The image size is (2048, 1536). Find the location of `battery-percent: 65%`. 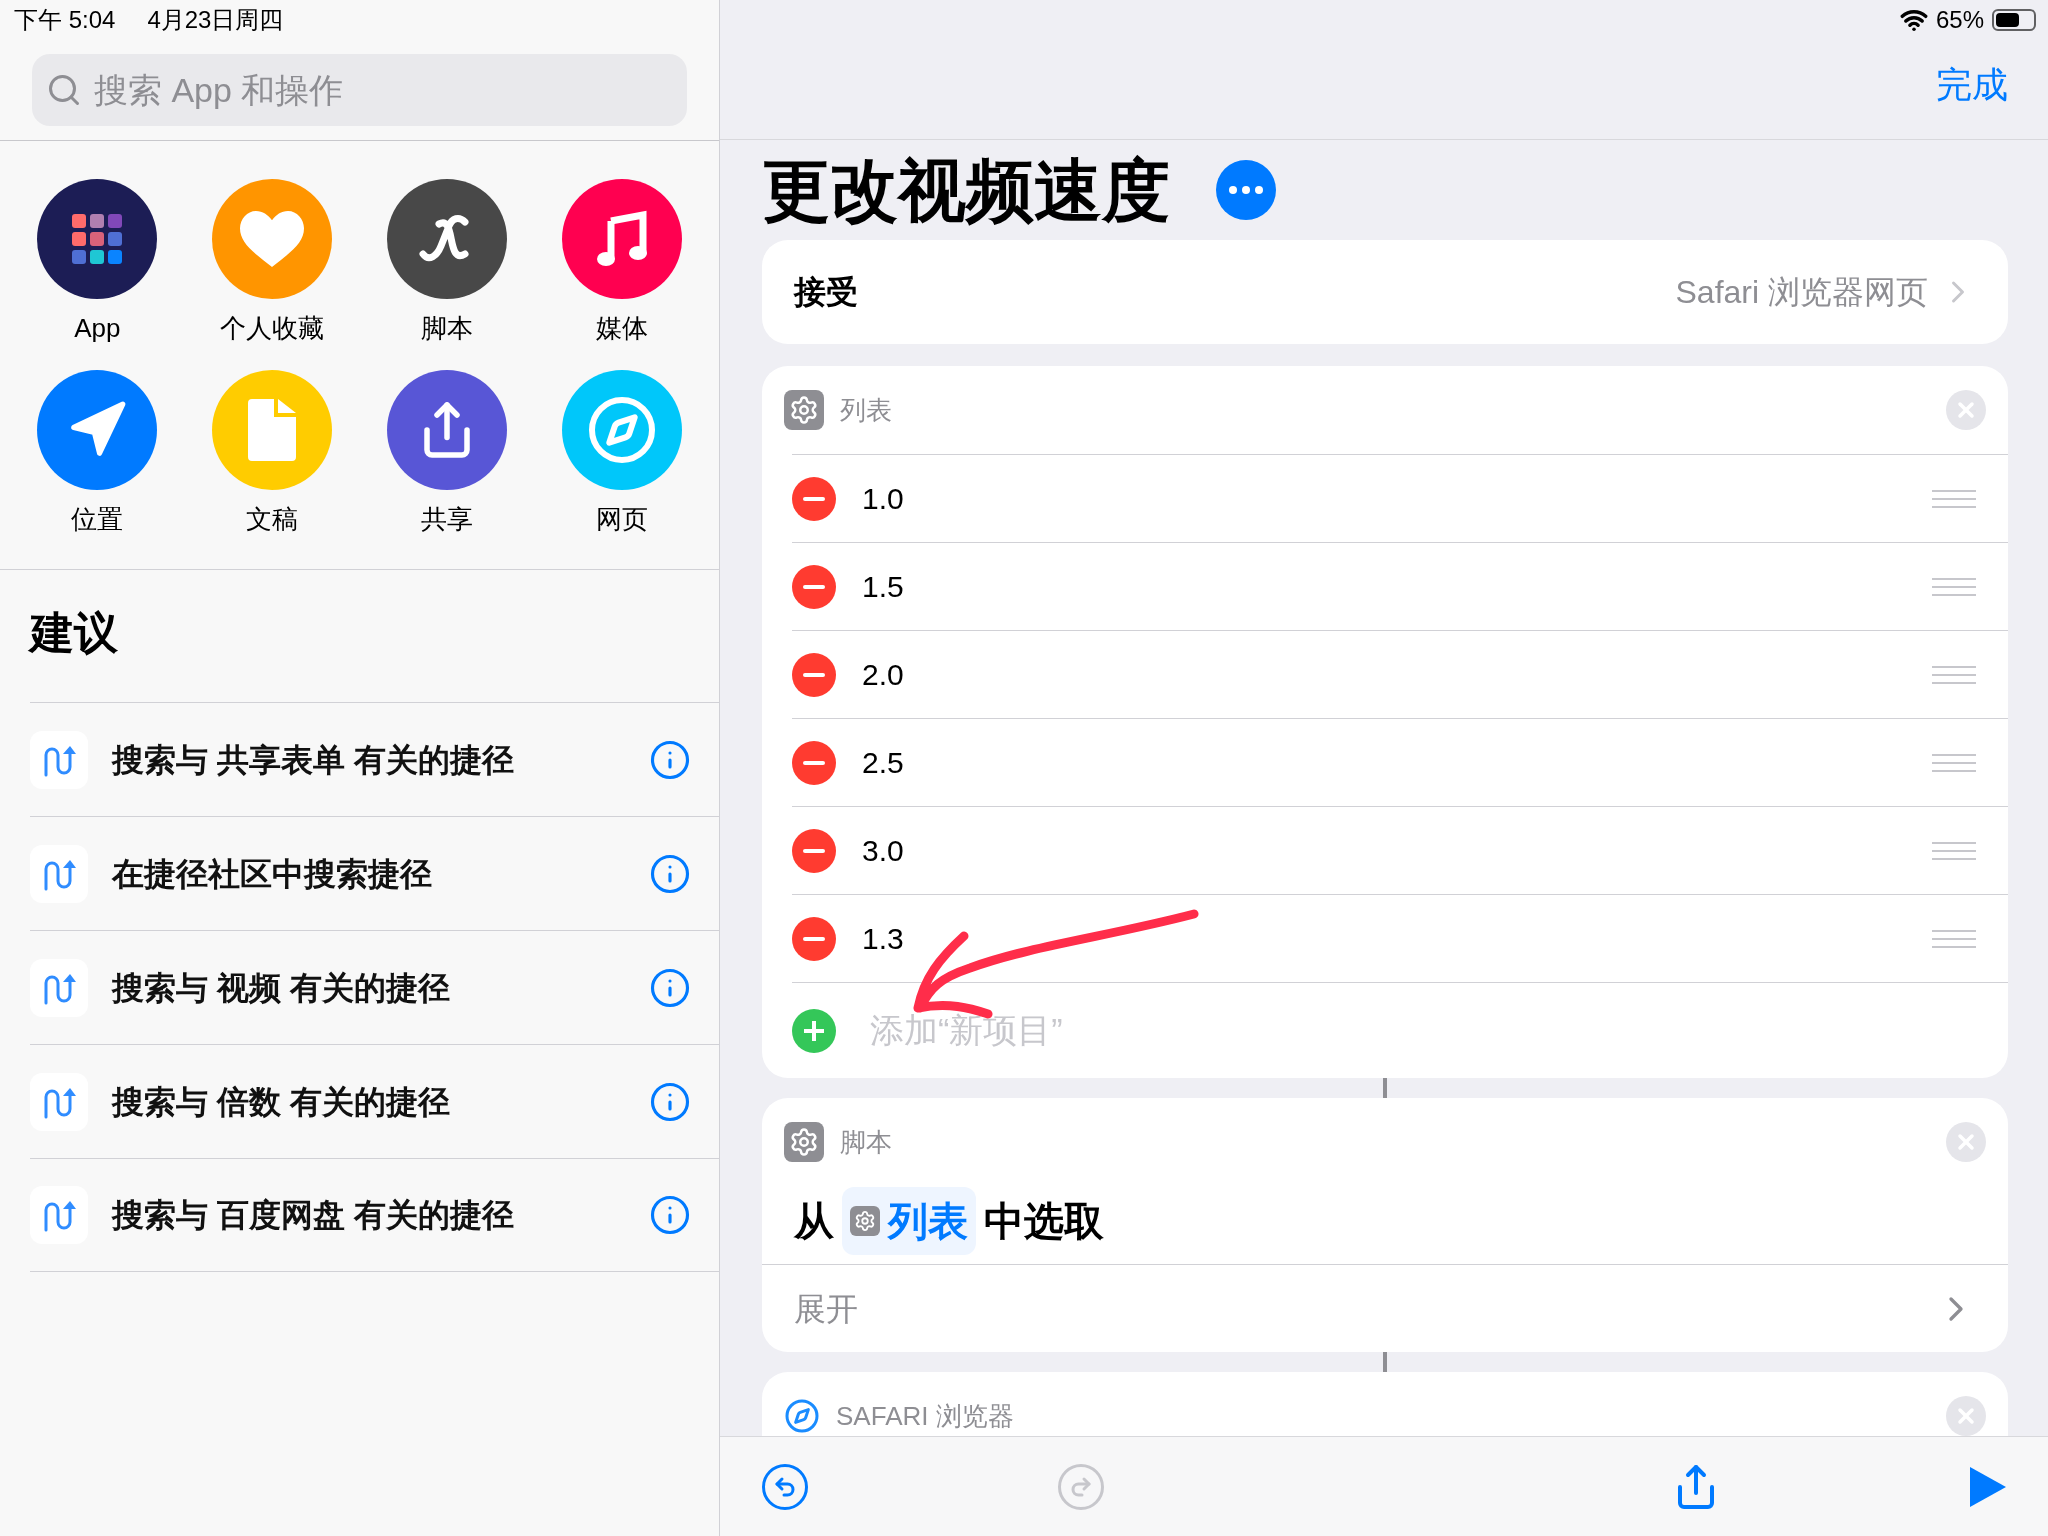

battery-percent: 65% is located at coordinates (1959, 20).